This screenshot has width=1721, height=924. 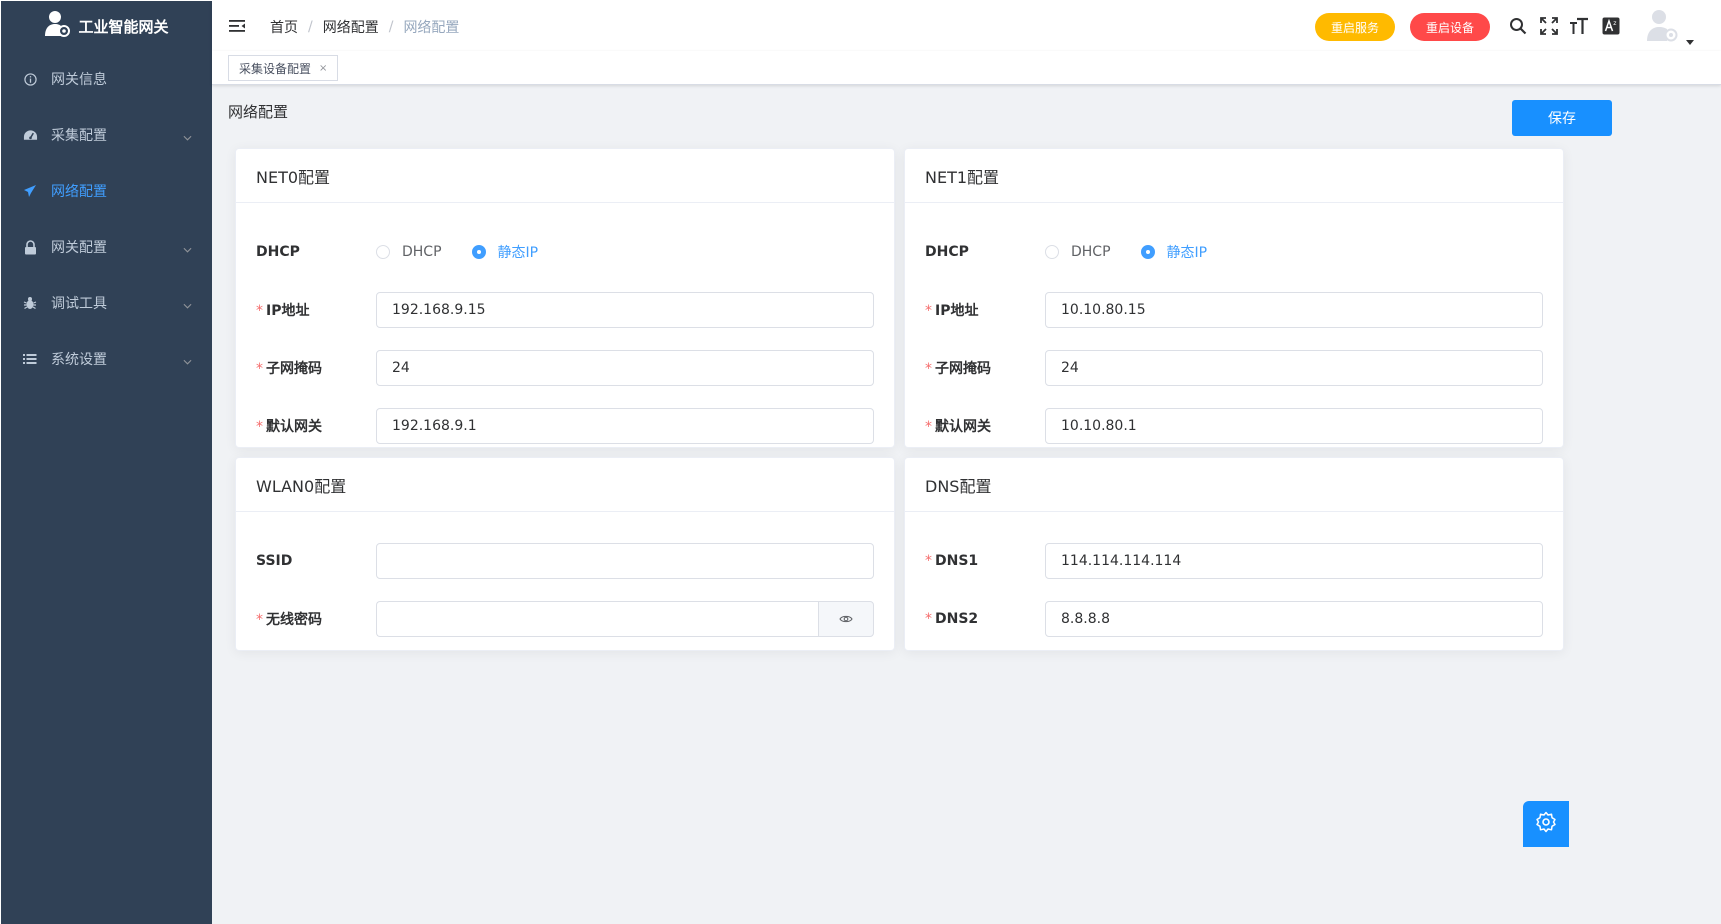 What do you see at coordinates (625, 368) in the screenshot?
I see `net0-mask-input: 24` at bounding box center [625, 368].